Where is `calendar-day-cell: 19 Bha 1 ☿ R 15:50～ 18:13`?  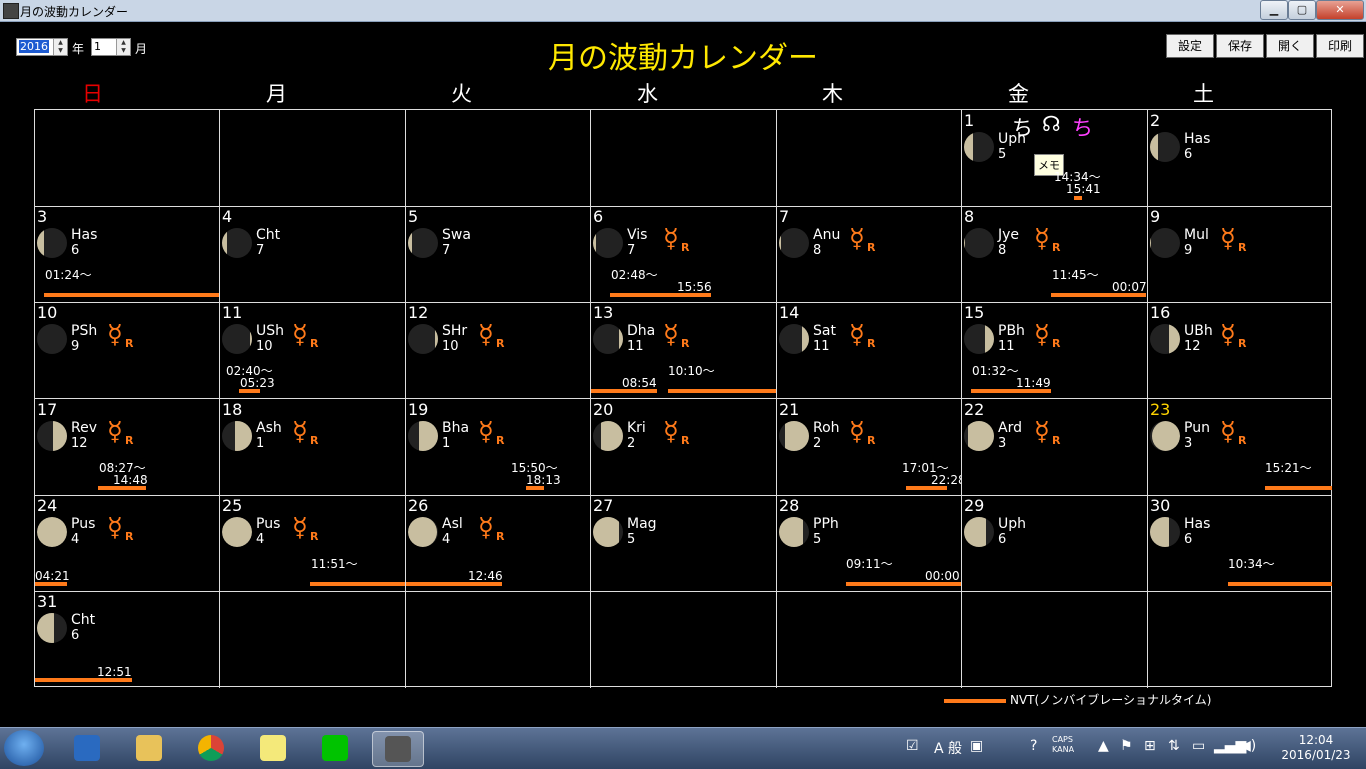 calendar-day-cell: 19 Bha 1 ☿ R 15:50～ 18:13 is located at coordinates (498, 447).